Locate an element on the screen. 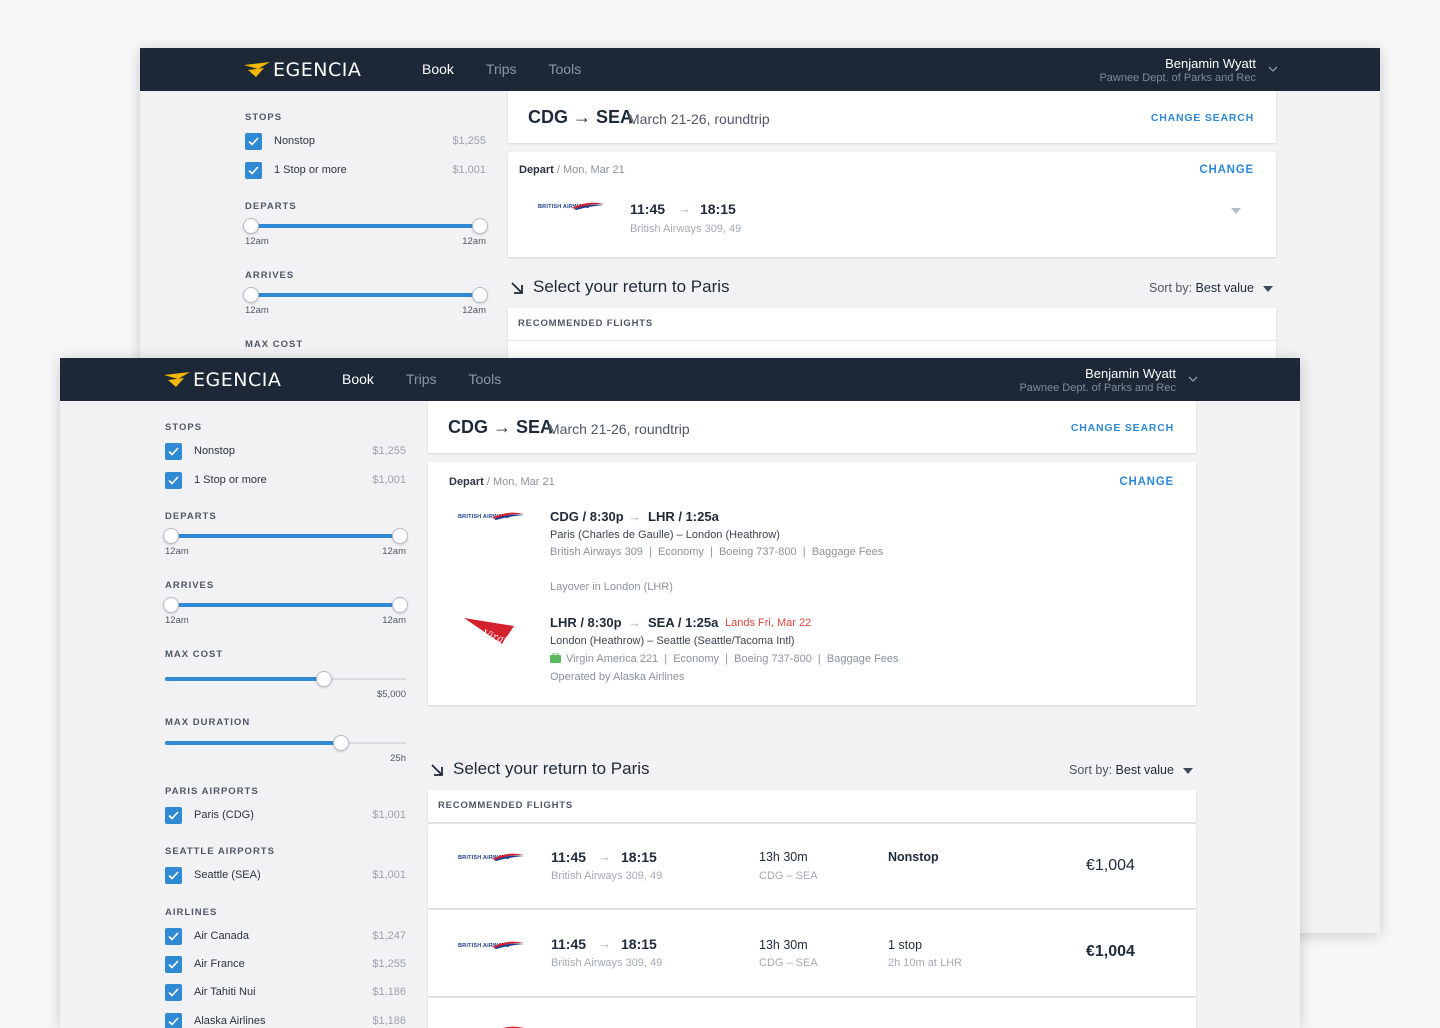  ba-speedmarque-icon is located at coordinates (508, 945).